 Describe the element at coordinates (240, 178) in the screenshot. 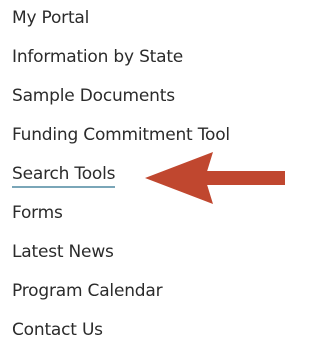

I see `arrow-shaft` at that location.